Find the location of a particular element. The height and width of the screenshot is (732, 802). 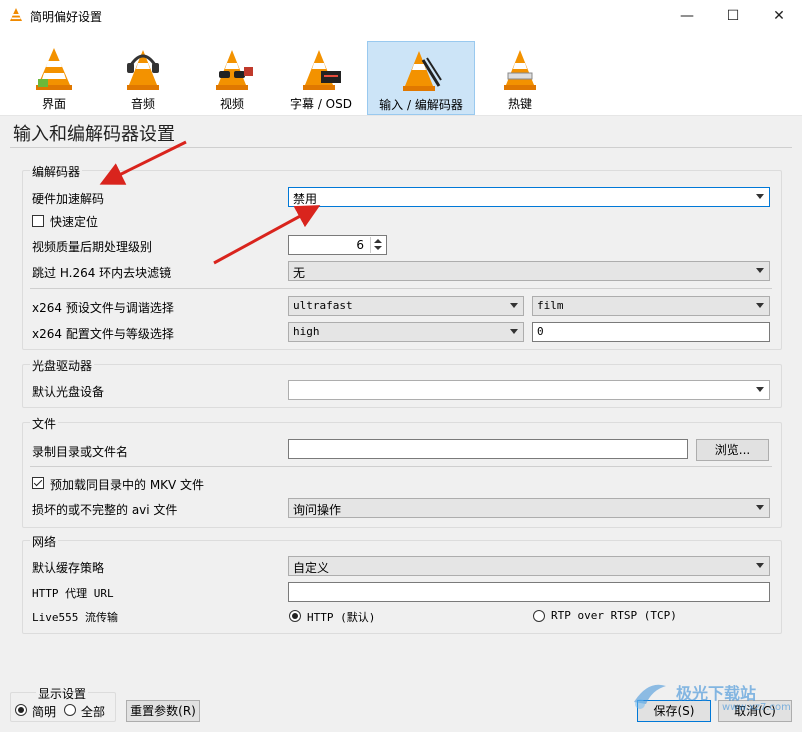

show-settings-title: 显示设置 is located at coordinates (62, 693).